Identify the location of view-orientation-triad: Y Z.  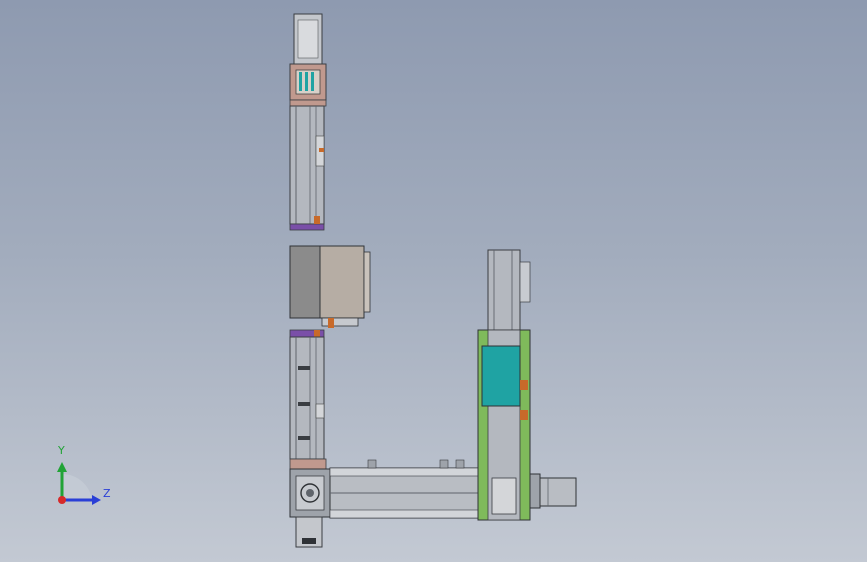
(84, 474).